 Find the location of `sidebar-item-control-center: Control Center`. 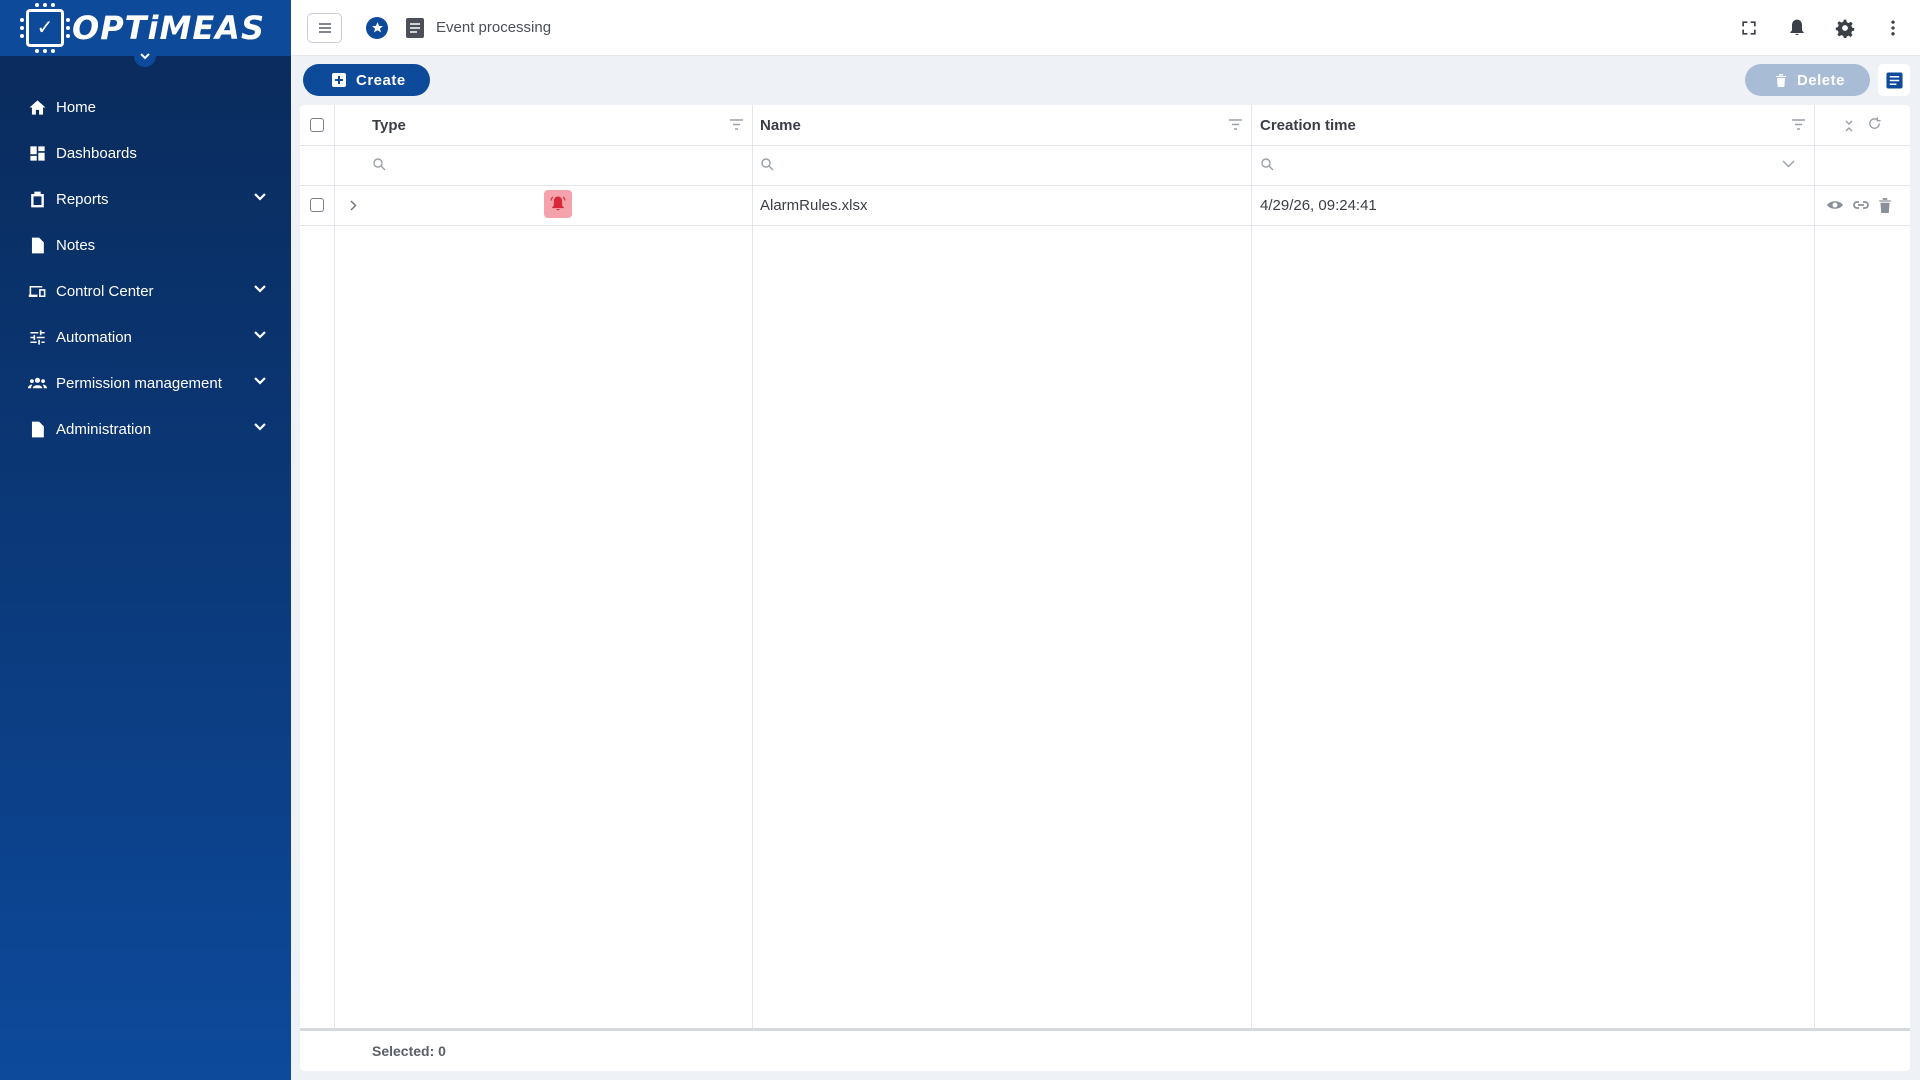

sidebar-item-control-center: Control Center is located at coordinates (145, 291).